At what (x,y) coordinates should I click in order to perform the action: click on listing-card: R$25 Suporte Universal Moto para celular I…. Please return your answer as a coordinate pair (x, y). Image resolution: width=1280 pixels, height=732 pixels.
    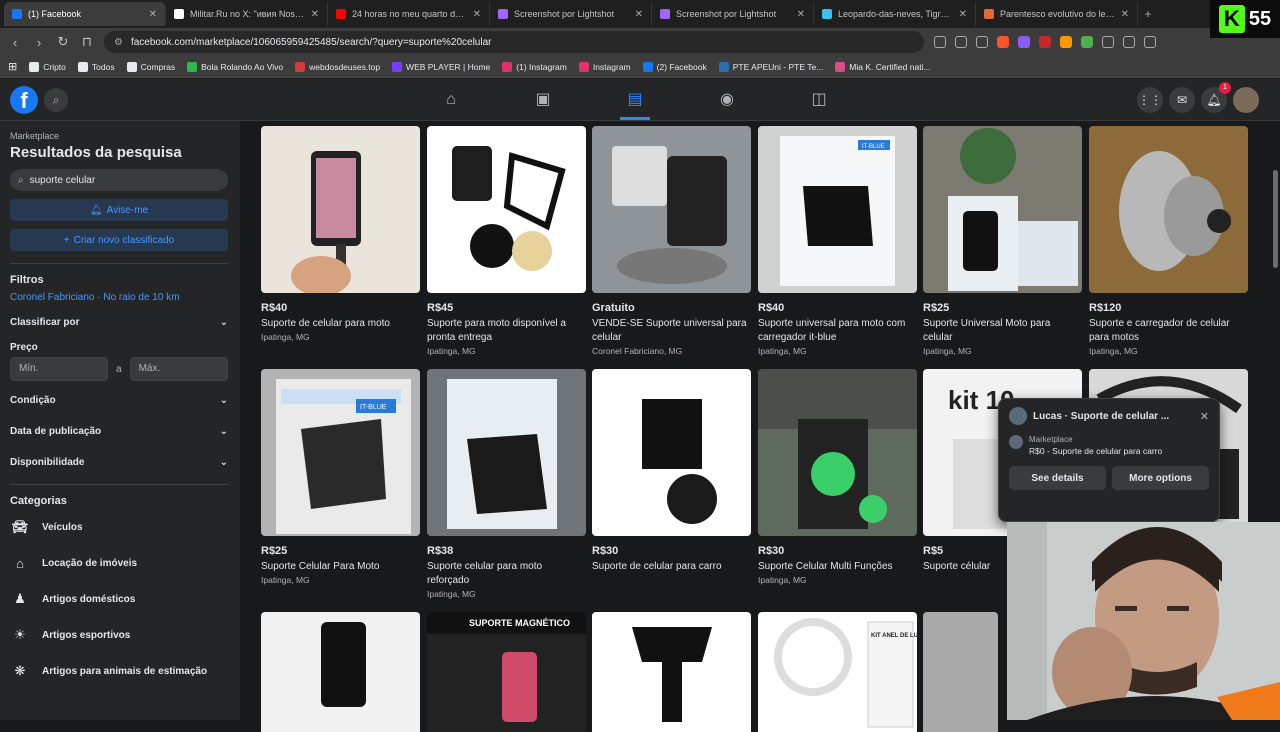
    Looking at the image, I should click on (1002, 241).